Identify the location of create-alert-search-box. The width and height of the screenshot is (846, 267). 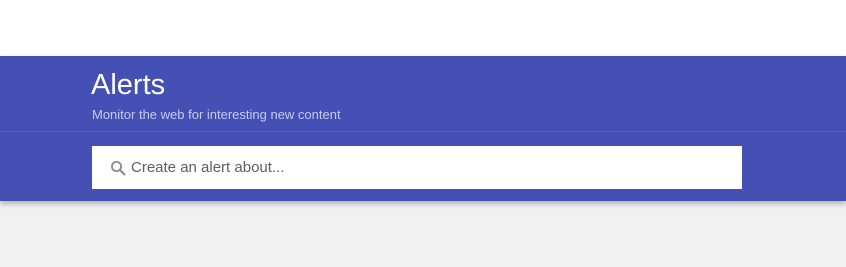
(417, 167).